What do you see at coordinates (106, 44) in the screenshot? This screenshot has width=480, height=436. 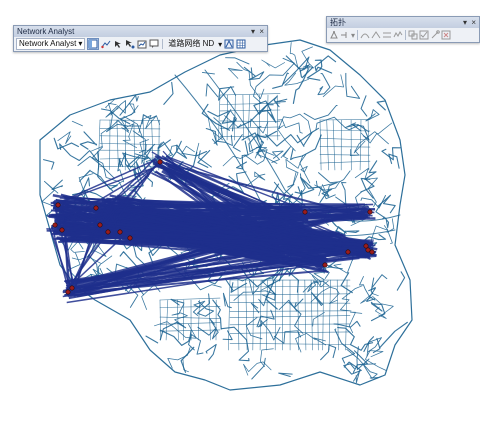 I see `new-route-icon` at bounding box center [106, 44].